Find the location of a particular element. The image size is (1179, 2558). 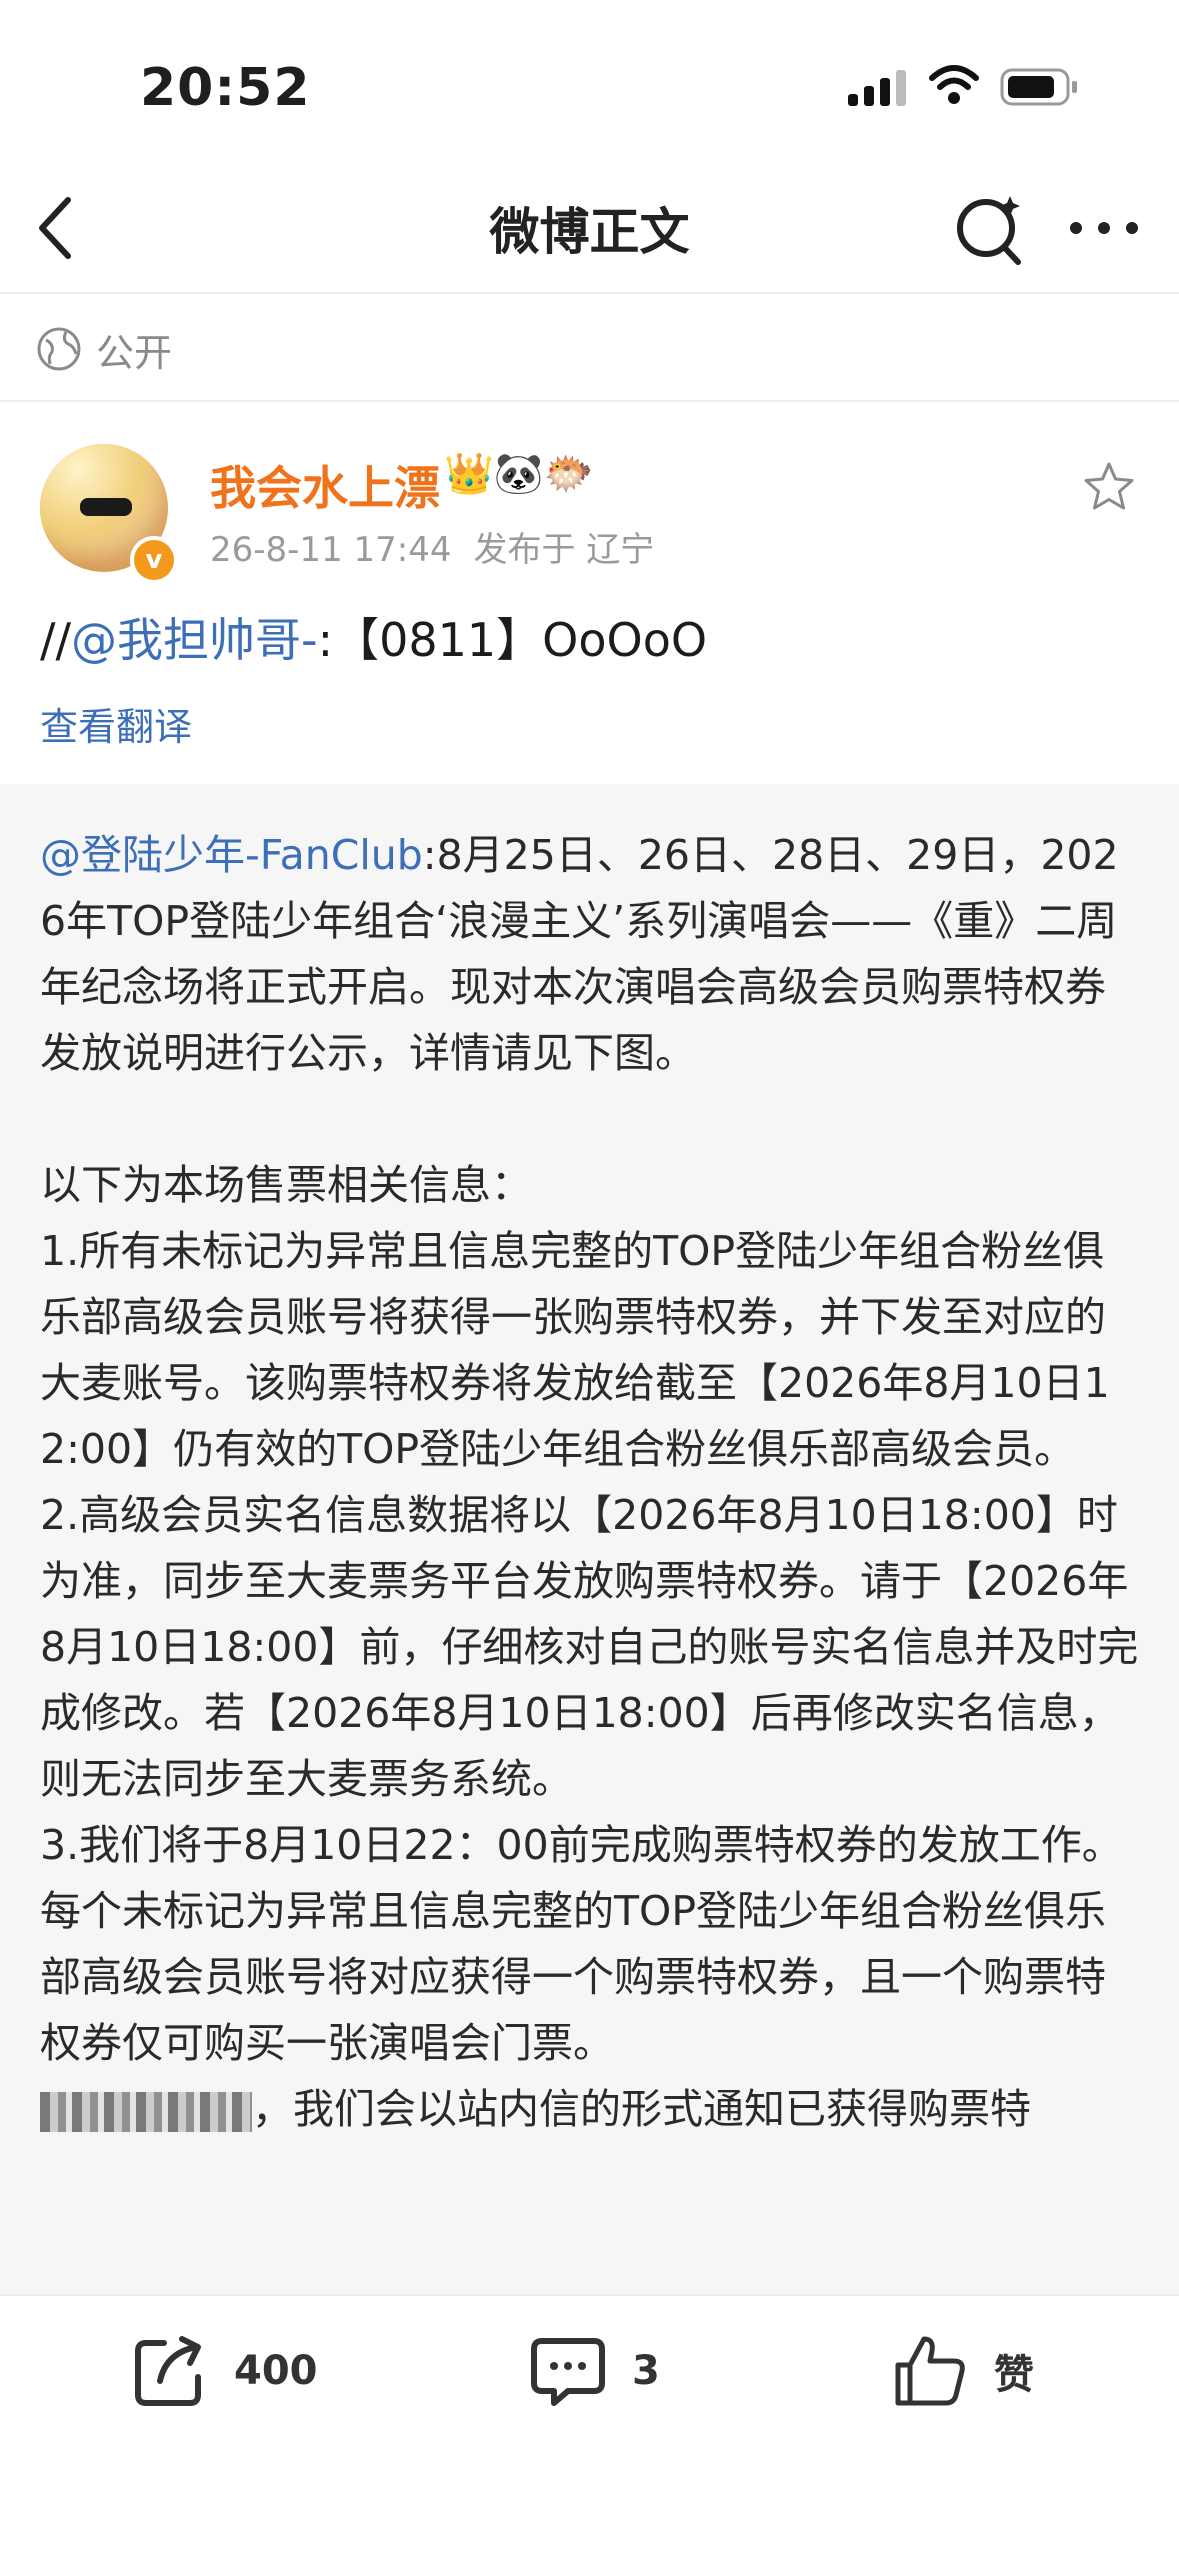

star-icon is located at coordinates (1109, 487).